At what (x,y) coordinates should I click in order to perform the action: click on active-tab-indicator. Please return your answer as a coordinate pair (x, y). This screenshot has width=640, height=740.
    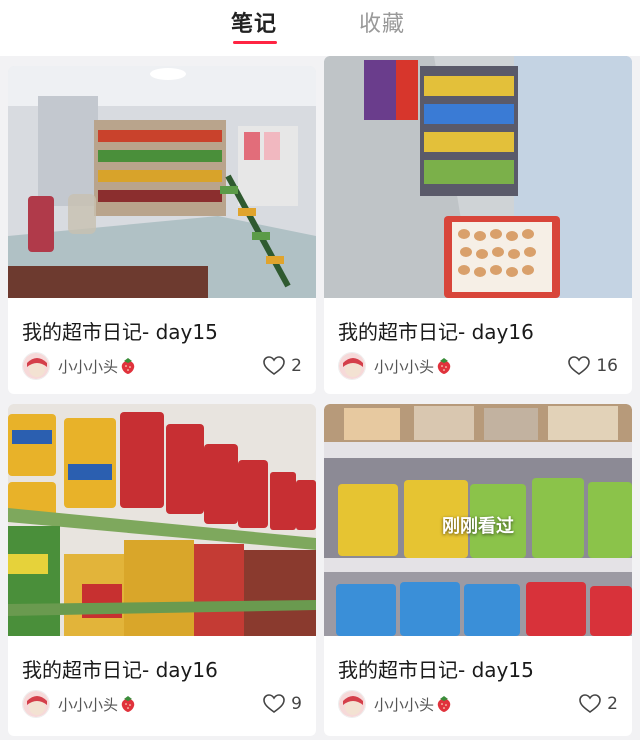
    Looking at the image, I should click on (255, 42).